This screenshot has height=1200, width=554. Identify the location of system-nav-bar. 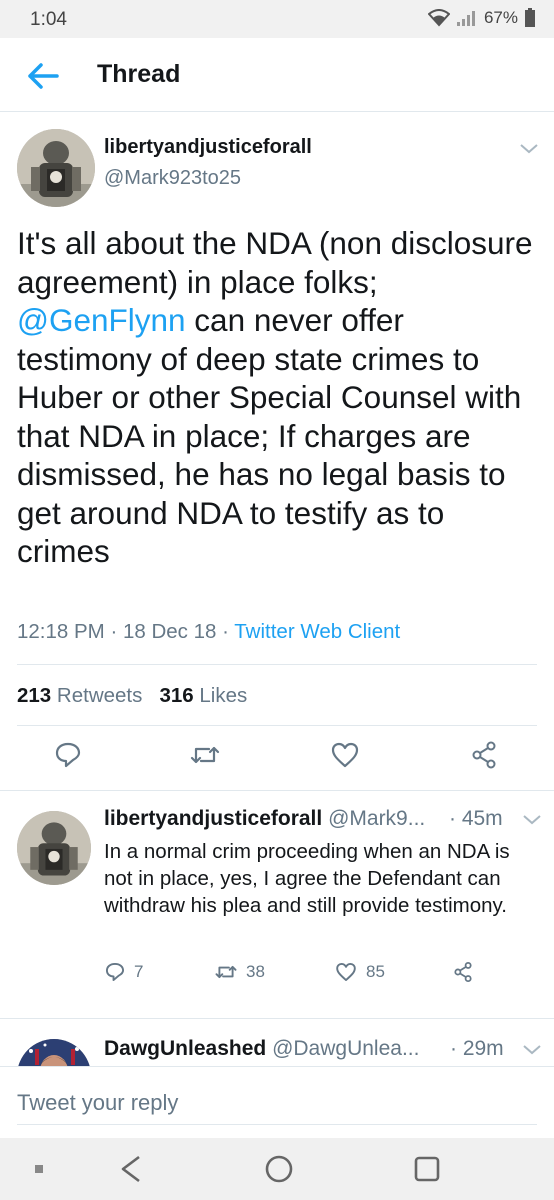
(277, 1169).